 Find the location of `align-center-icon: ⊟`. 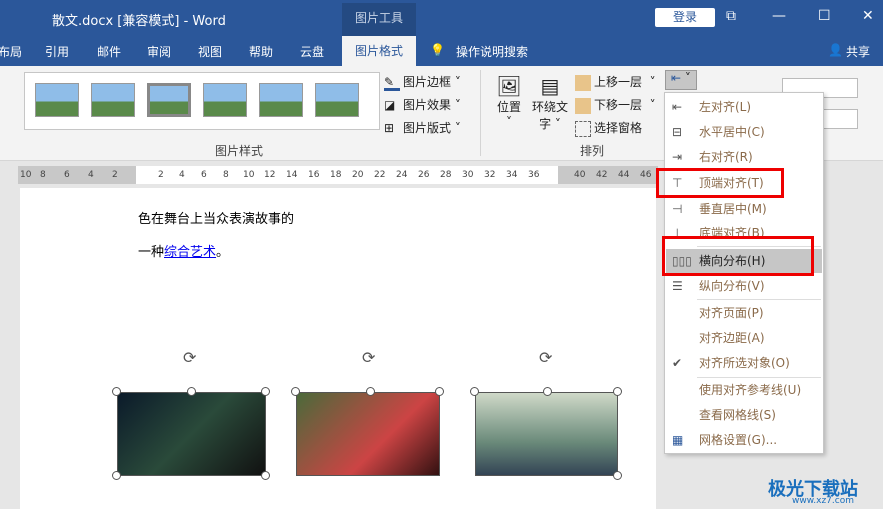

align-center-icon: ⊟ is located at coordinates (677, 132).